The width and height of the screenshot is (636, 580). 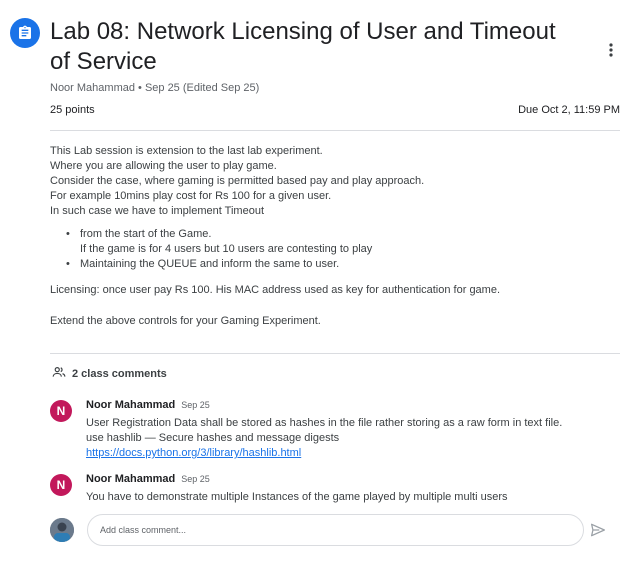 I want to click on header-divider, so click(x=335, y=130).